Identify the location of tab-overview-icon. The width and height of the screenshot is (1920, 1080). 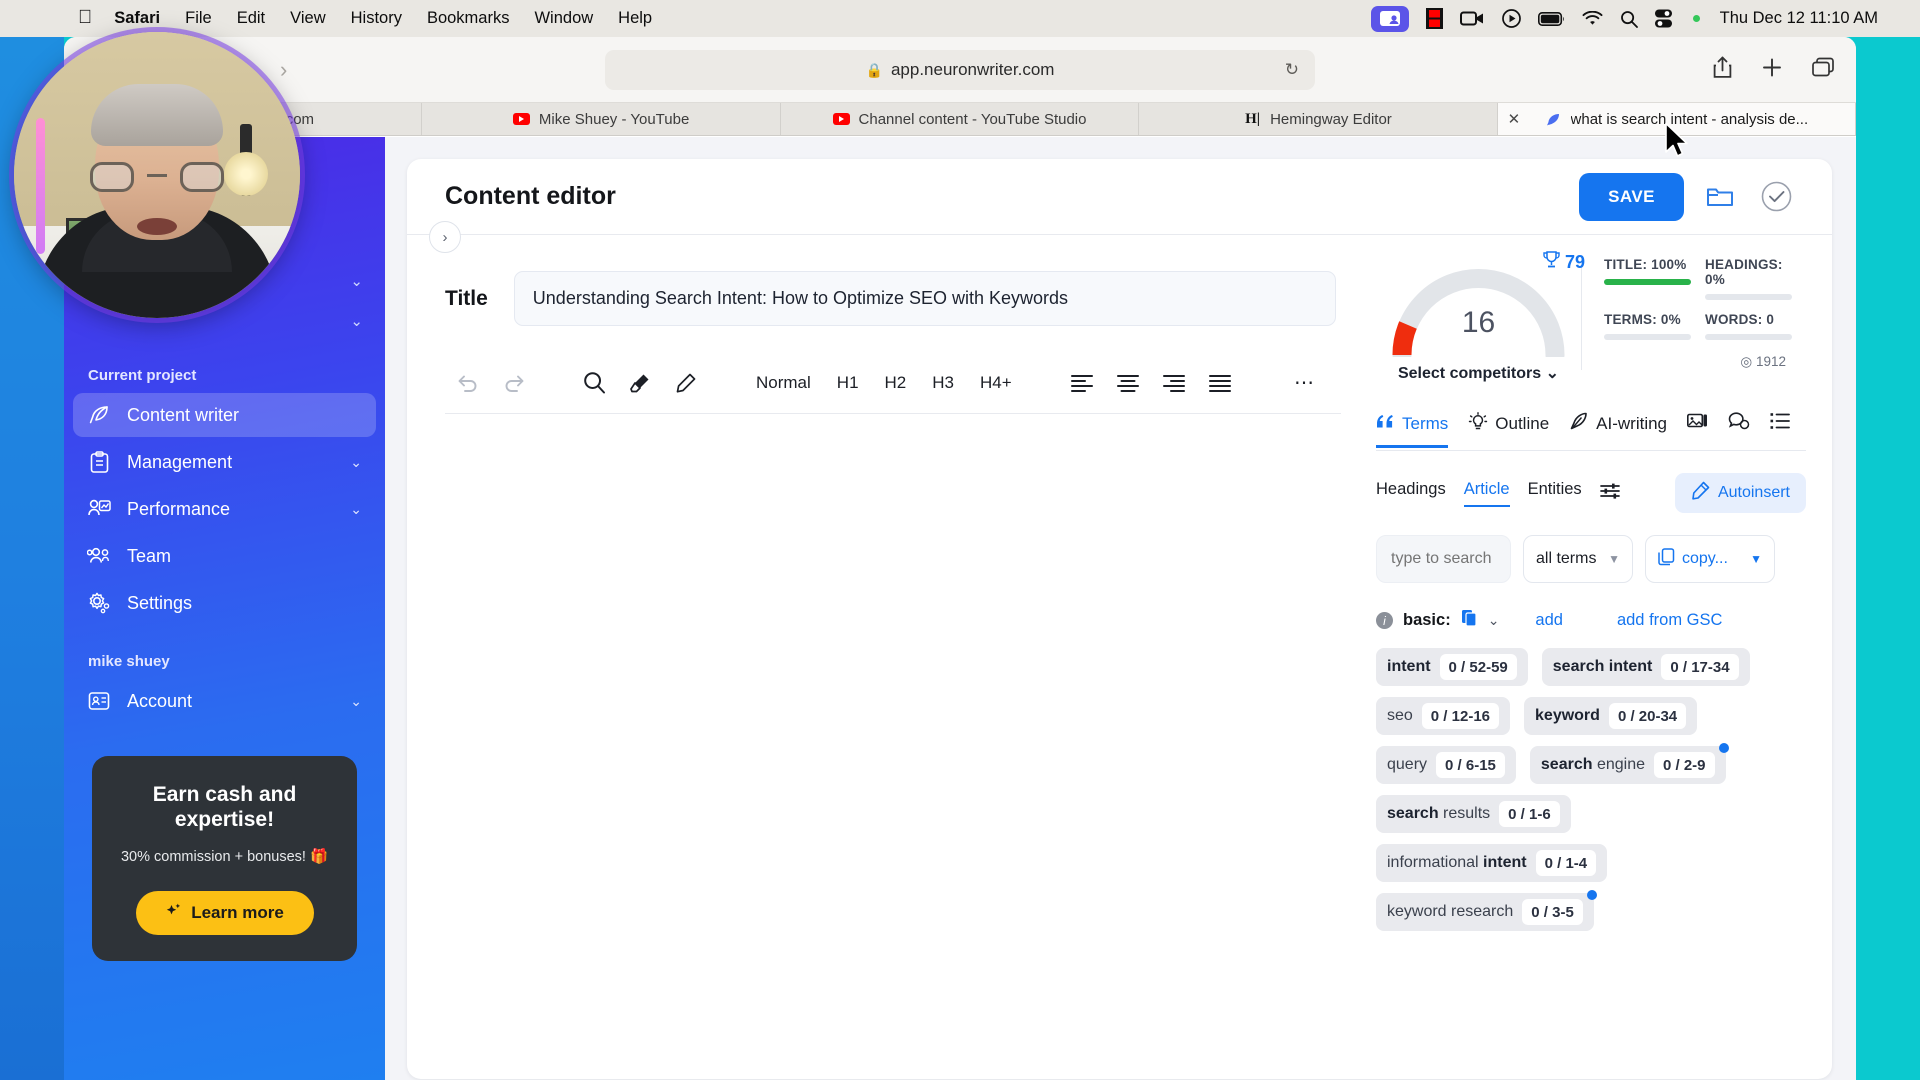
(1823, 69).